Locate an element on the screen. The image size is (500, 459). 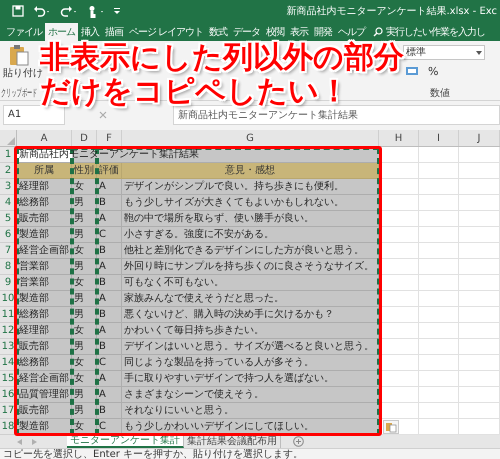
paste-button-label: 貼り付け is located at coordinates (23, 73).